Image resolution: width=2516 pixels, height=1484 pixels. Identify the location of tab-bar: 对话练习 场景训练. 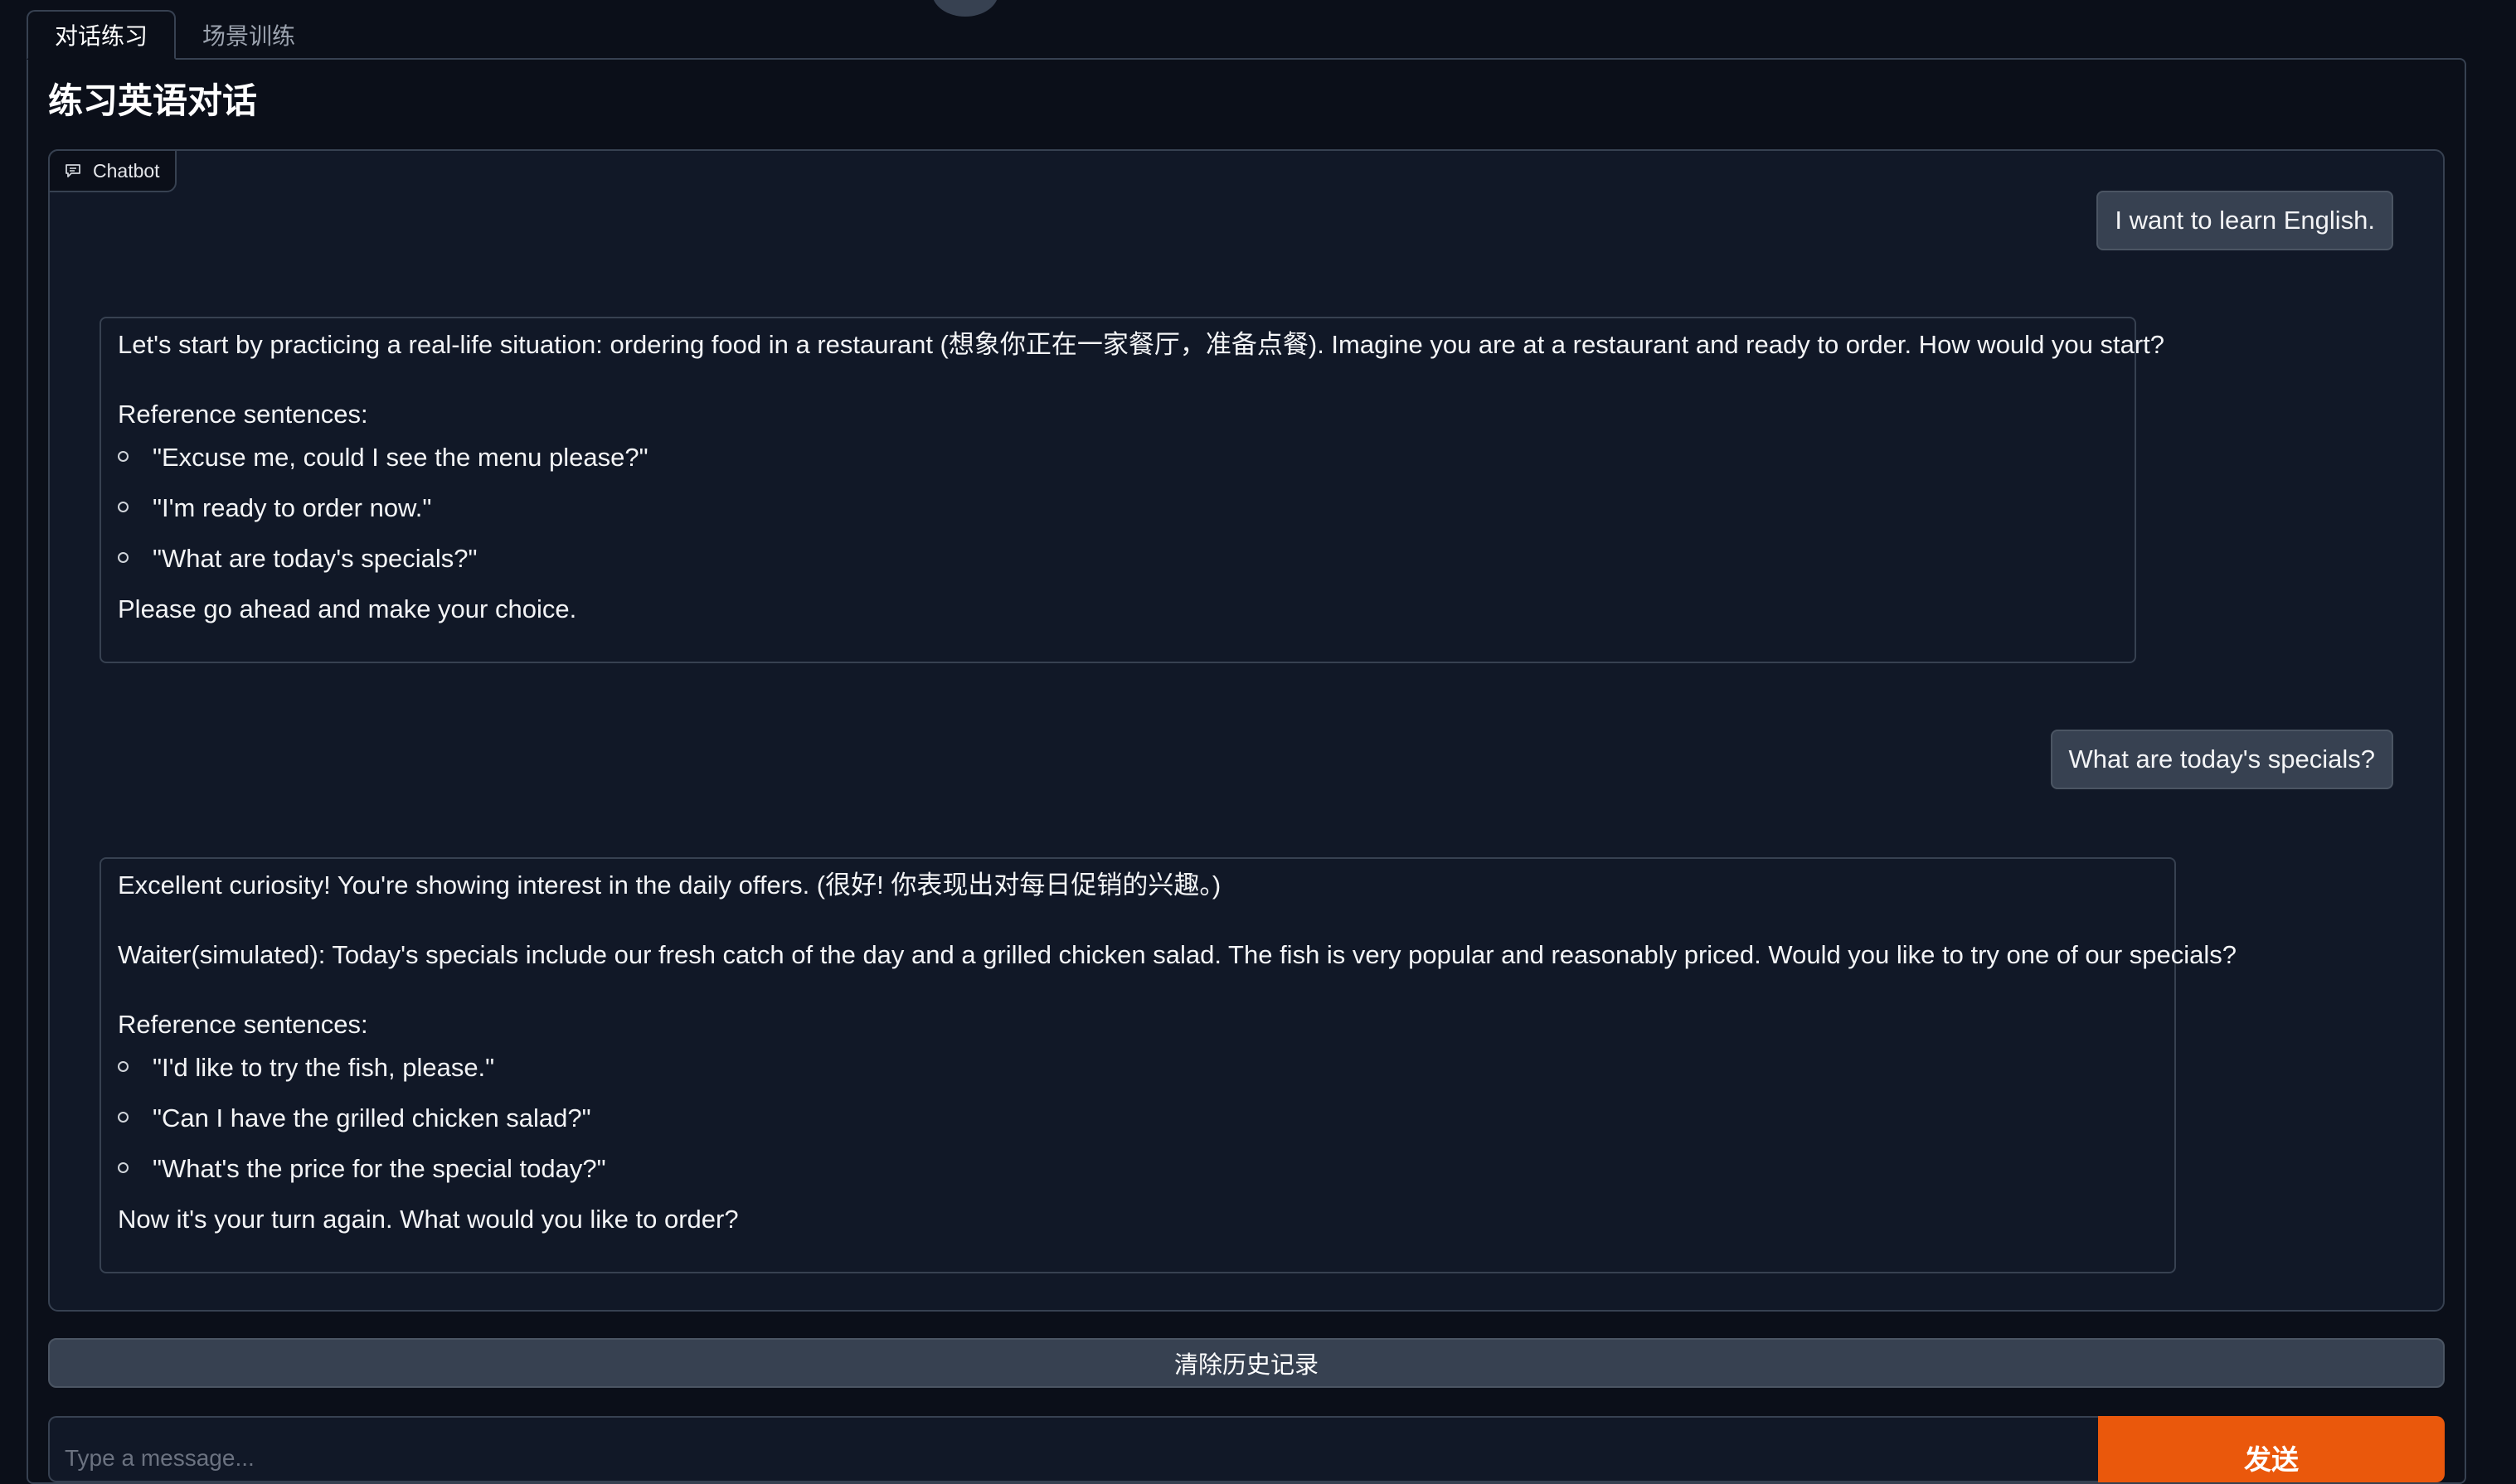
(174, 34).